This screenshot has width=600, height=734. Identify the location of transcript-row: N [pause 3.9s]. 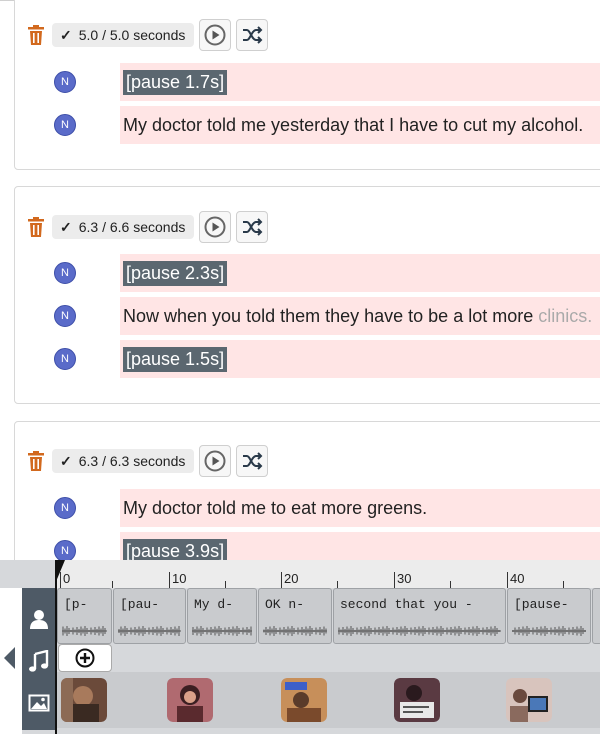
(300, 546).